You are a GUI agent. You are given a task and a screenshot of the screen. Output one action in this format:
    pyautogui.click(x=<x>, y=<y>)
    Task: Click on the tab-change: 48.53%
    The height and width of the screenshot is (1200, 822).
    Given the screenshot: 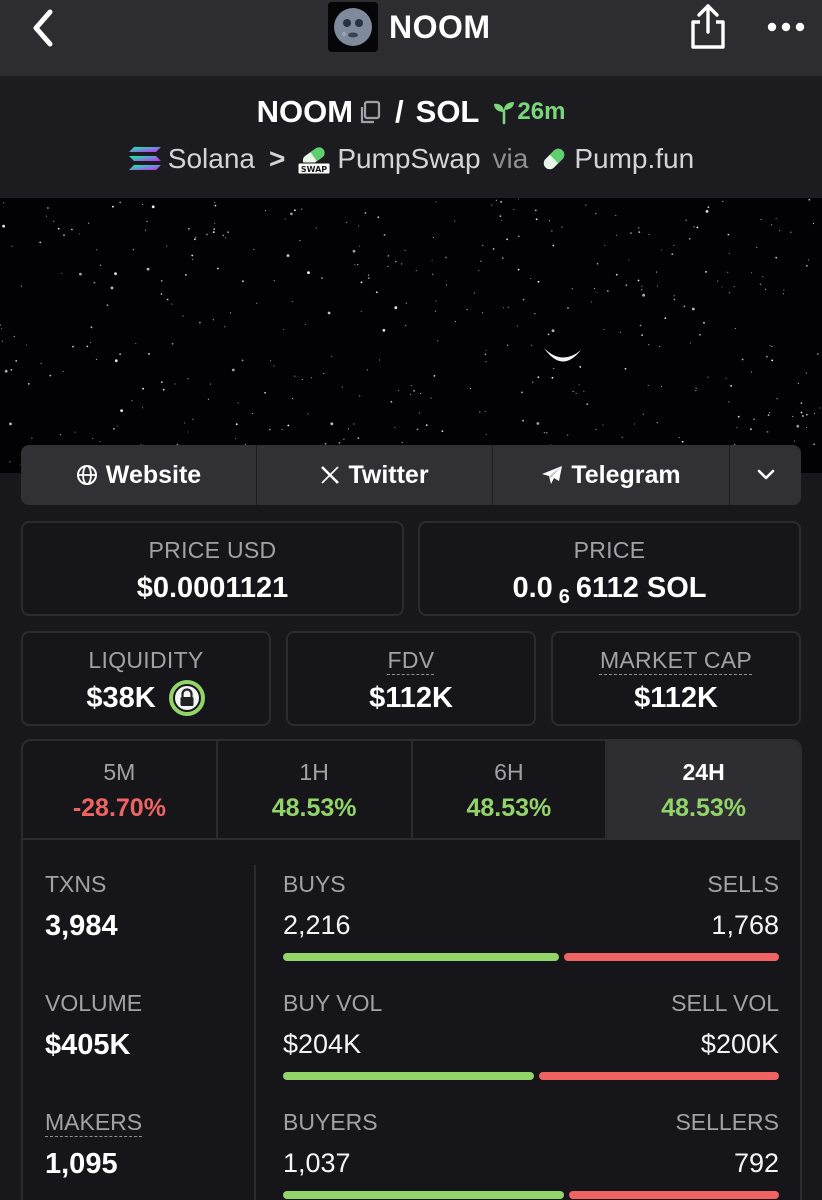 What is the action you would take?
    pyautogui.click(x=704, y=808)
    